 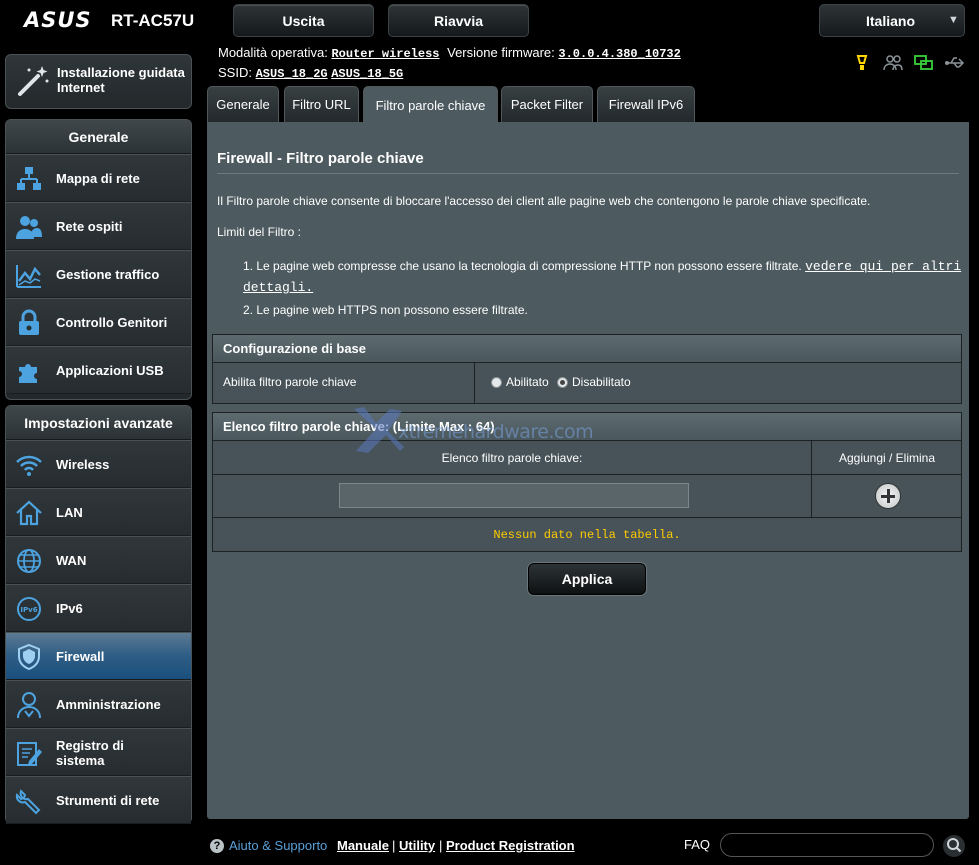 I want to click on ssid-label: SSID:, so click(x=235, y=72).